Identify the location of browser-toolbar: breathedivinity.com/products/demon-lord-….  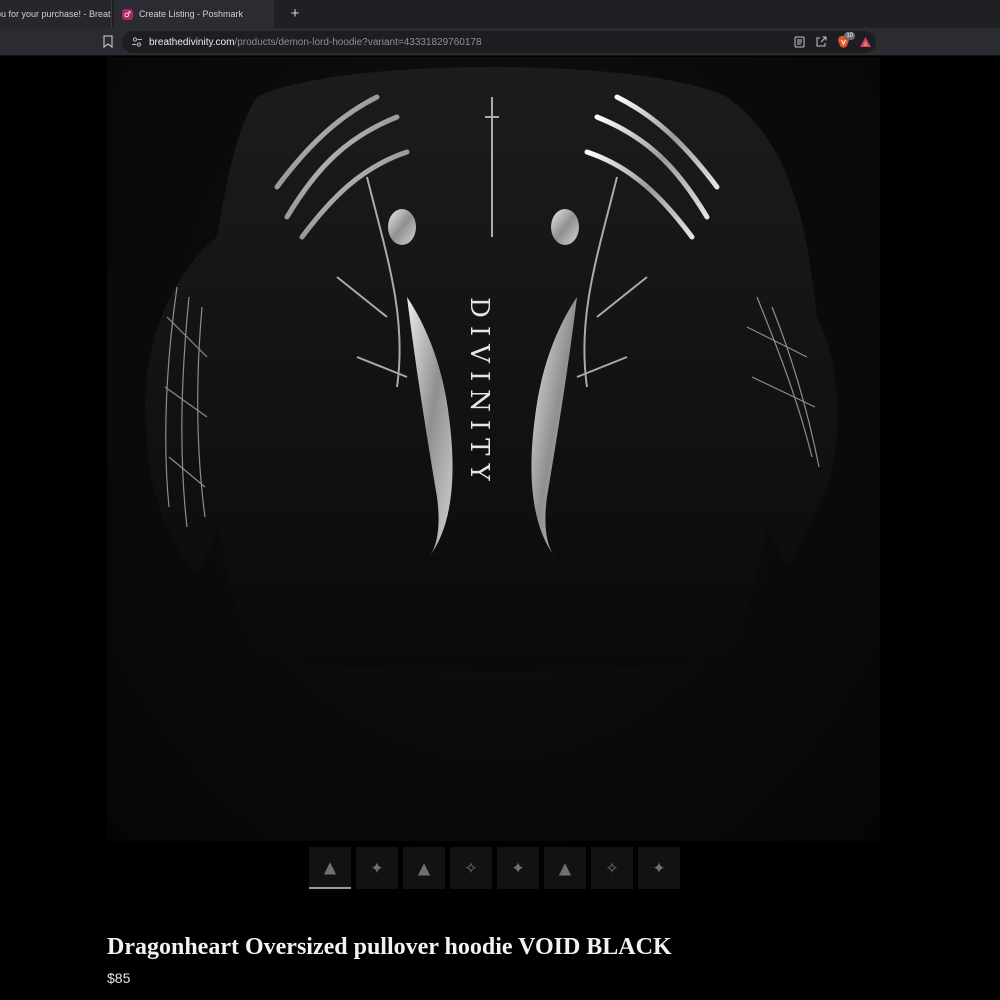
(500, 42).